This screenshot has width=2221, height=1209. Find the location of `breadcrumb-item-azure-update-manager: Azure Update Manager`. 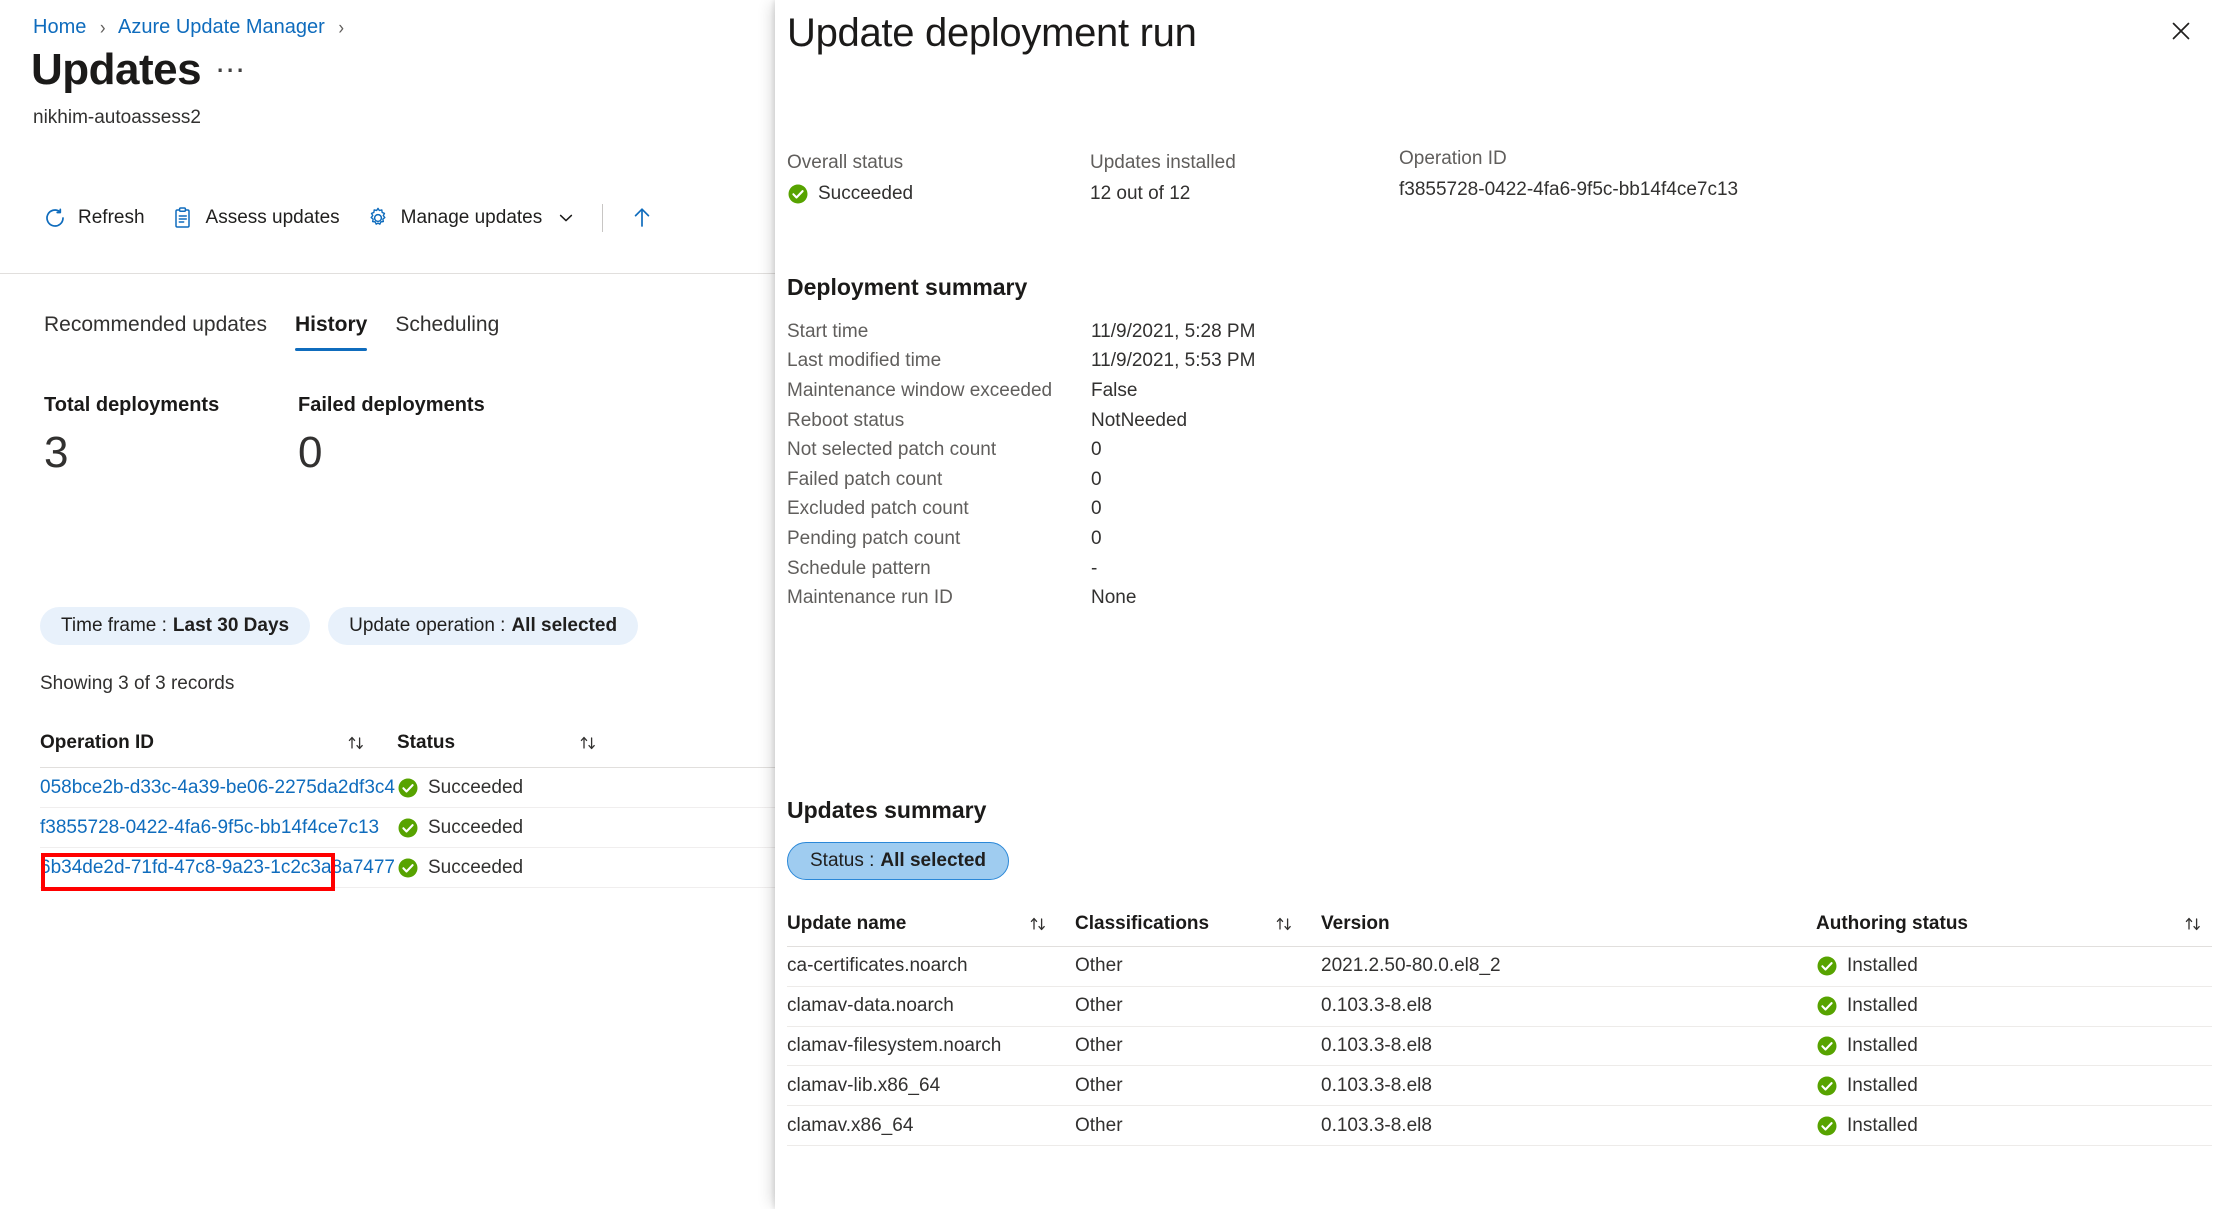

breadcrumb-item-azure-update-manager: Azure Update Manager is located at coordinates (221, 27).